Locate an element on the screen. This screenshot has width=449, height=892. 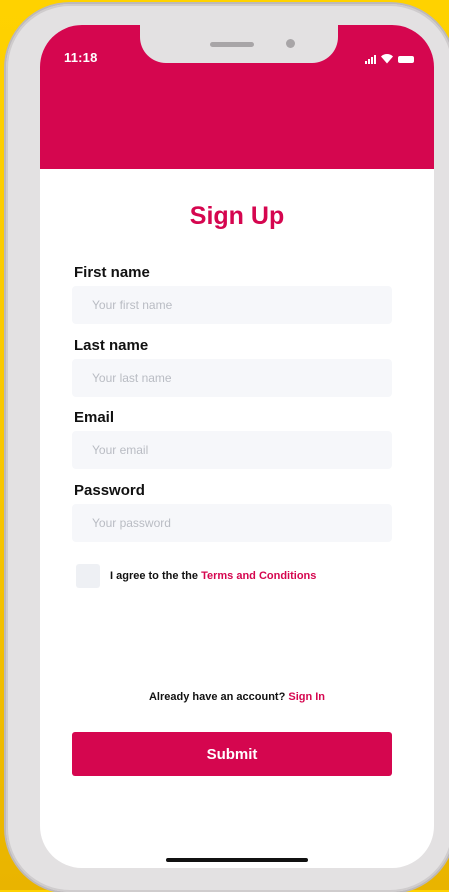
terms-agreement: I agree to the the Terms and Conditions is located at coordinates (196, 576).